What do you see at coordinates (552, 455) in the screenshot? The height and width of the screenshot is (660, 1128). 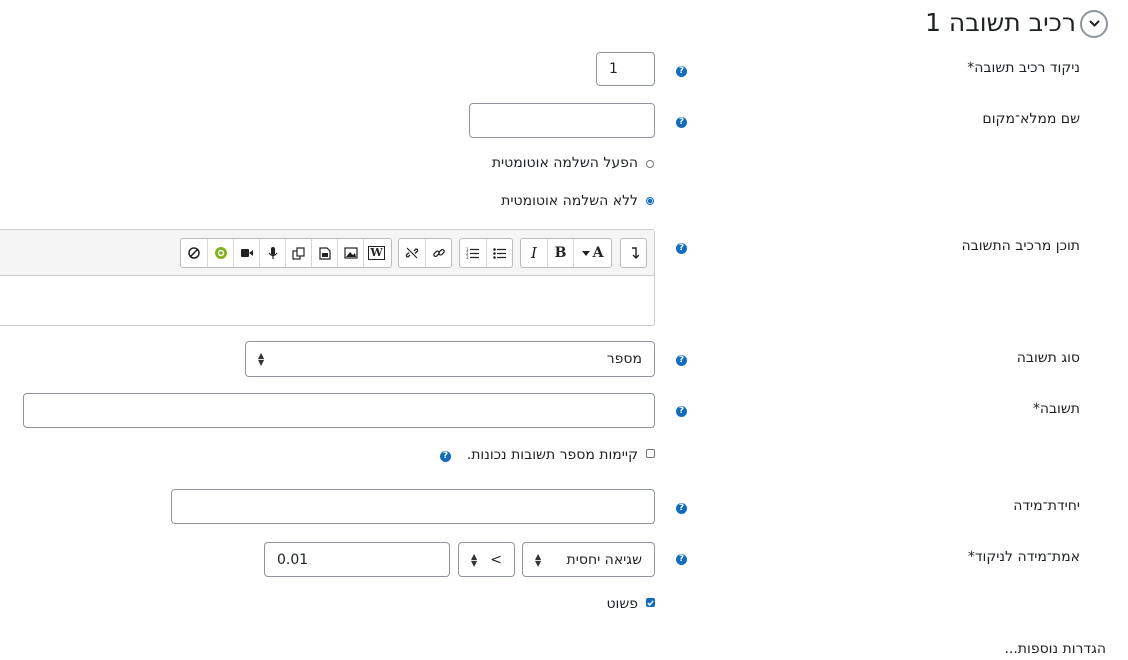 I see `multiple-answers-label: קיימות מספר תשובות נכונות.` at bounding box center [552, 455].